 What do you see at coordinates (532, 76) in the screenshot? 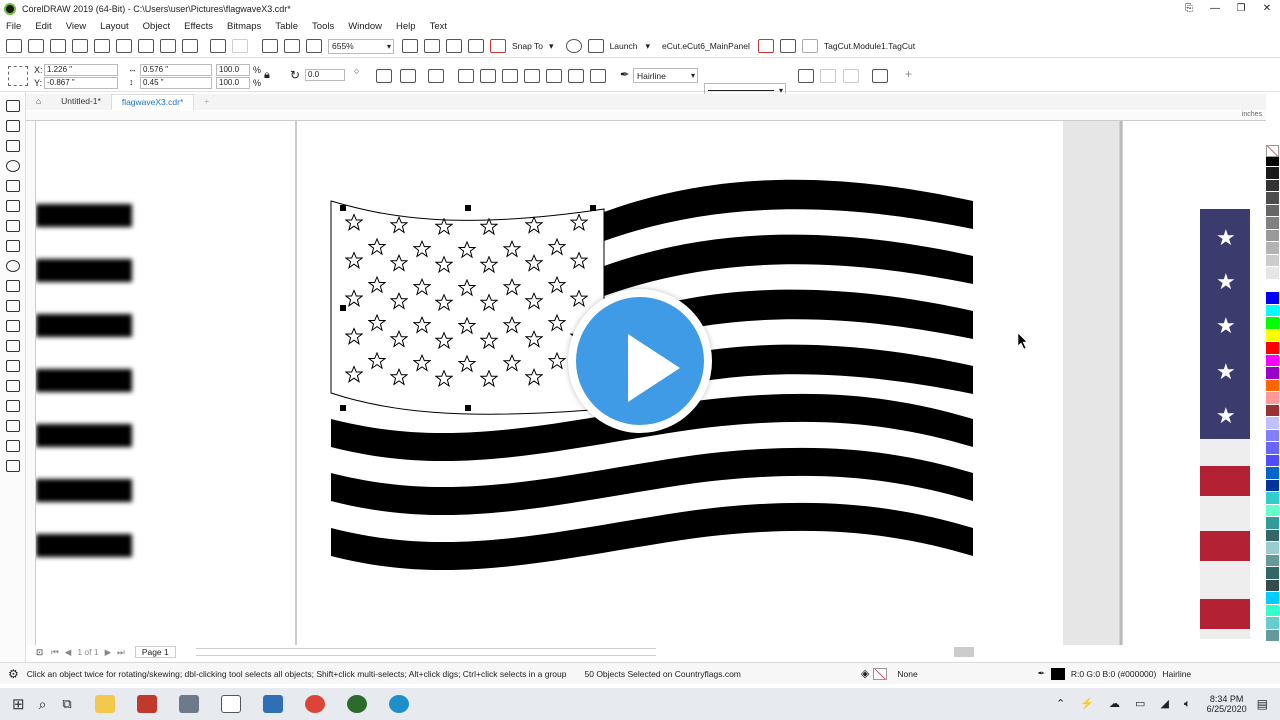
I see `simplify-icon` at bounding box center [532, 76].